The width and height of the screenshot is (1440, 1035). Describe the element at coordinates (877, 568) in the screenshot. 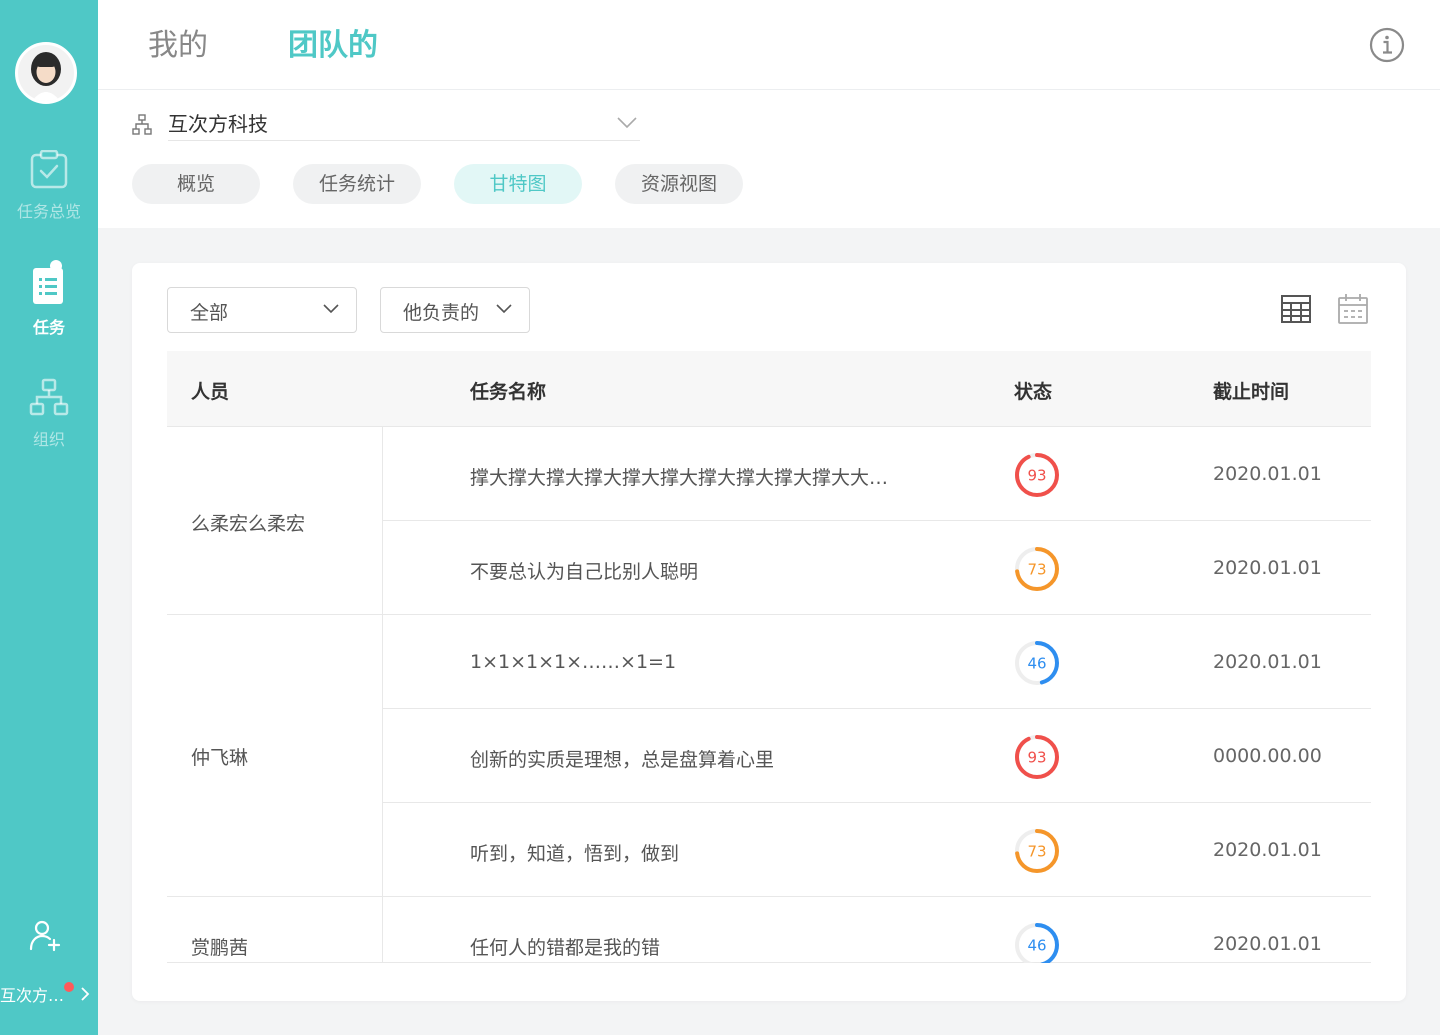

I see `table-row: 不要总认为自己比别人聪明 73 2020.01.01` at that location.